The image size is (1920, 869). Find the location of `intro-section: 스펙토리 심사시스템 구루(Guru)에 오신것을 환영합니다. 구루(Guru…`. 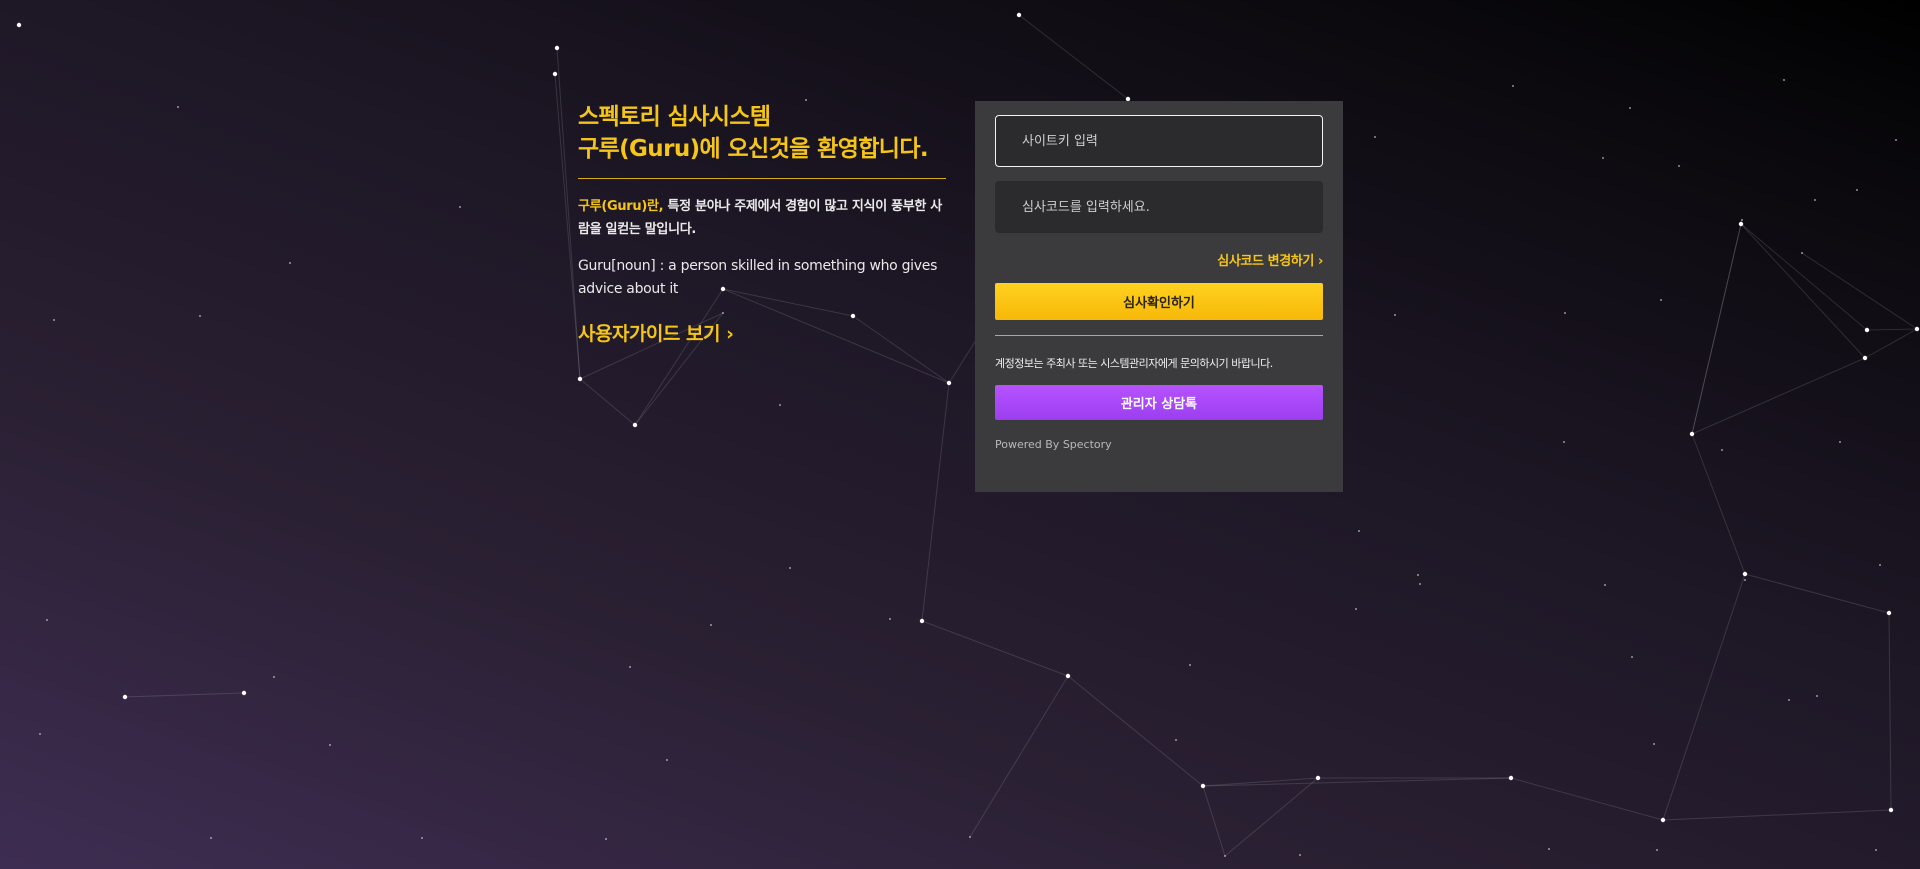

intro-section: 스펙토리 심사시스템 구루(Guru)에 오신것을 환영합니다. 구루(Guru… is located at coordinates (762, 223).